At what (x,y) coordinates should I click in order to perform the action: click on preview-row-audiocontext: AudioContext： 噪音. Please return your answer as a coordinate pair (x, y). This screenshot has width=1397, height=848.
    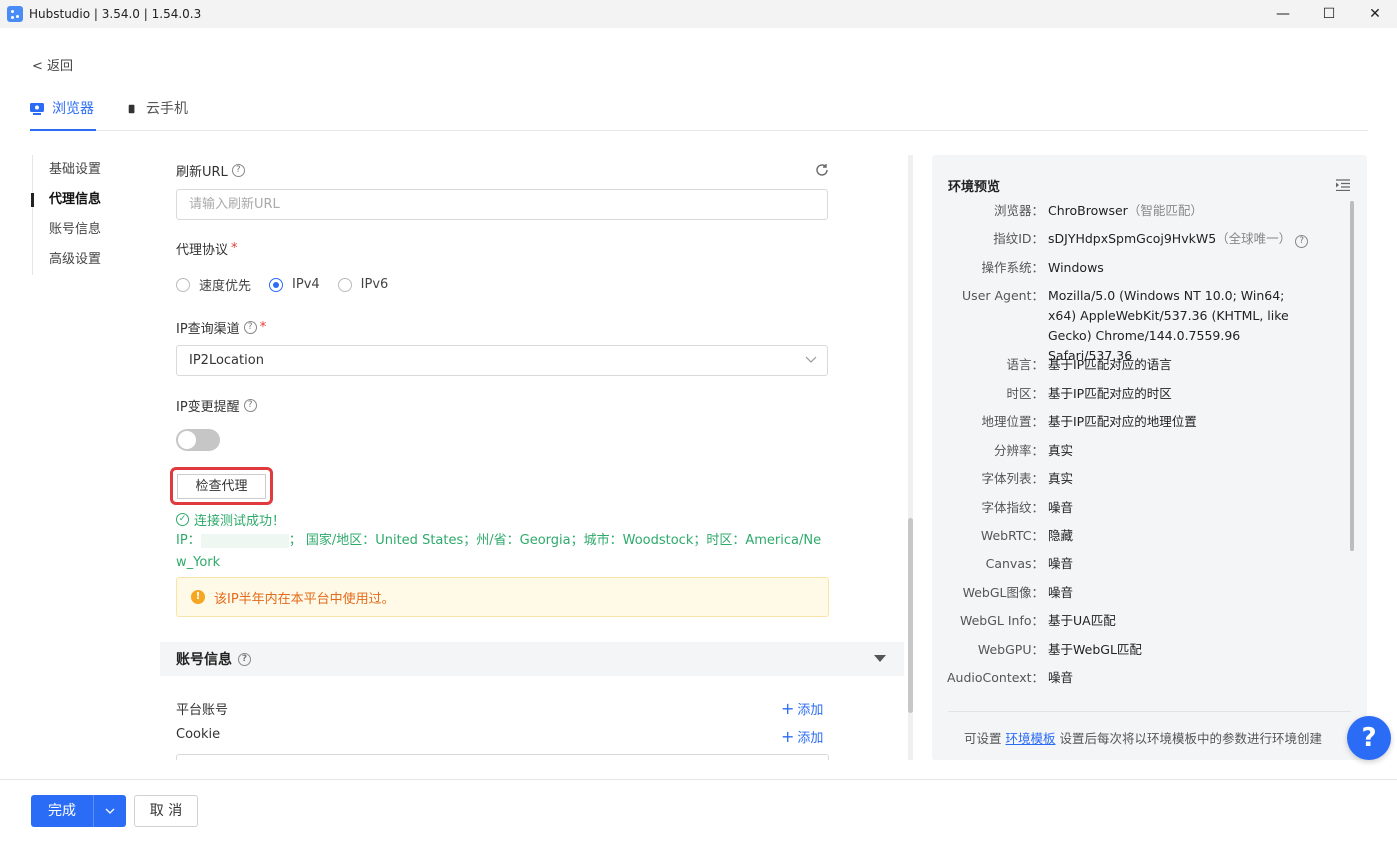
    Looking at the image, I should click on (1137, 678).